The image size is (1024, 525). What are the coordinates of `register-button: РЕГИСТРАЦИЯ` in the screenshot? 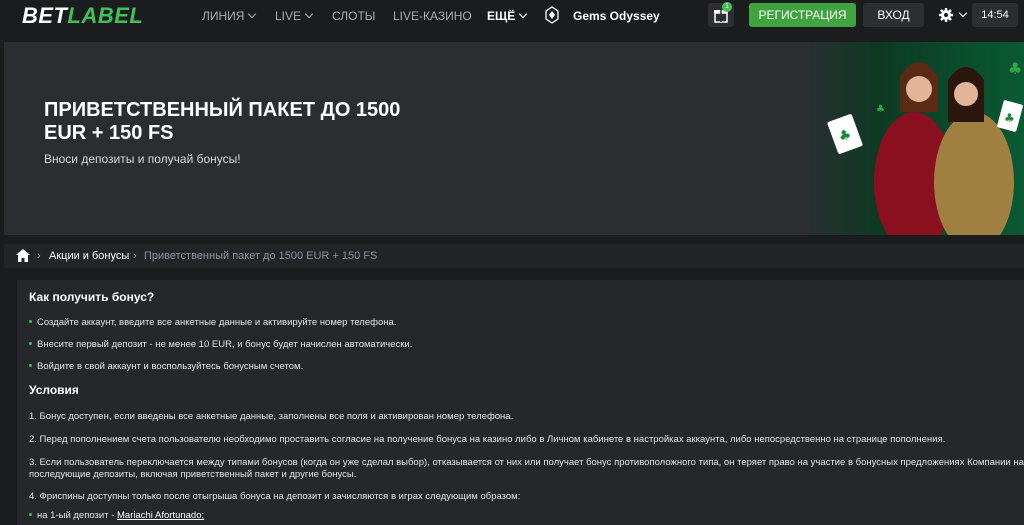 It's located at (802, 15).